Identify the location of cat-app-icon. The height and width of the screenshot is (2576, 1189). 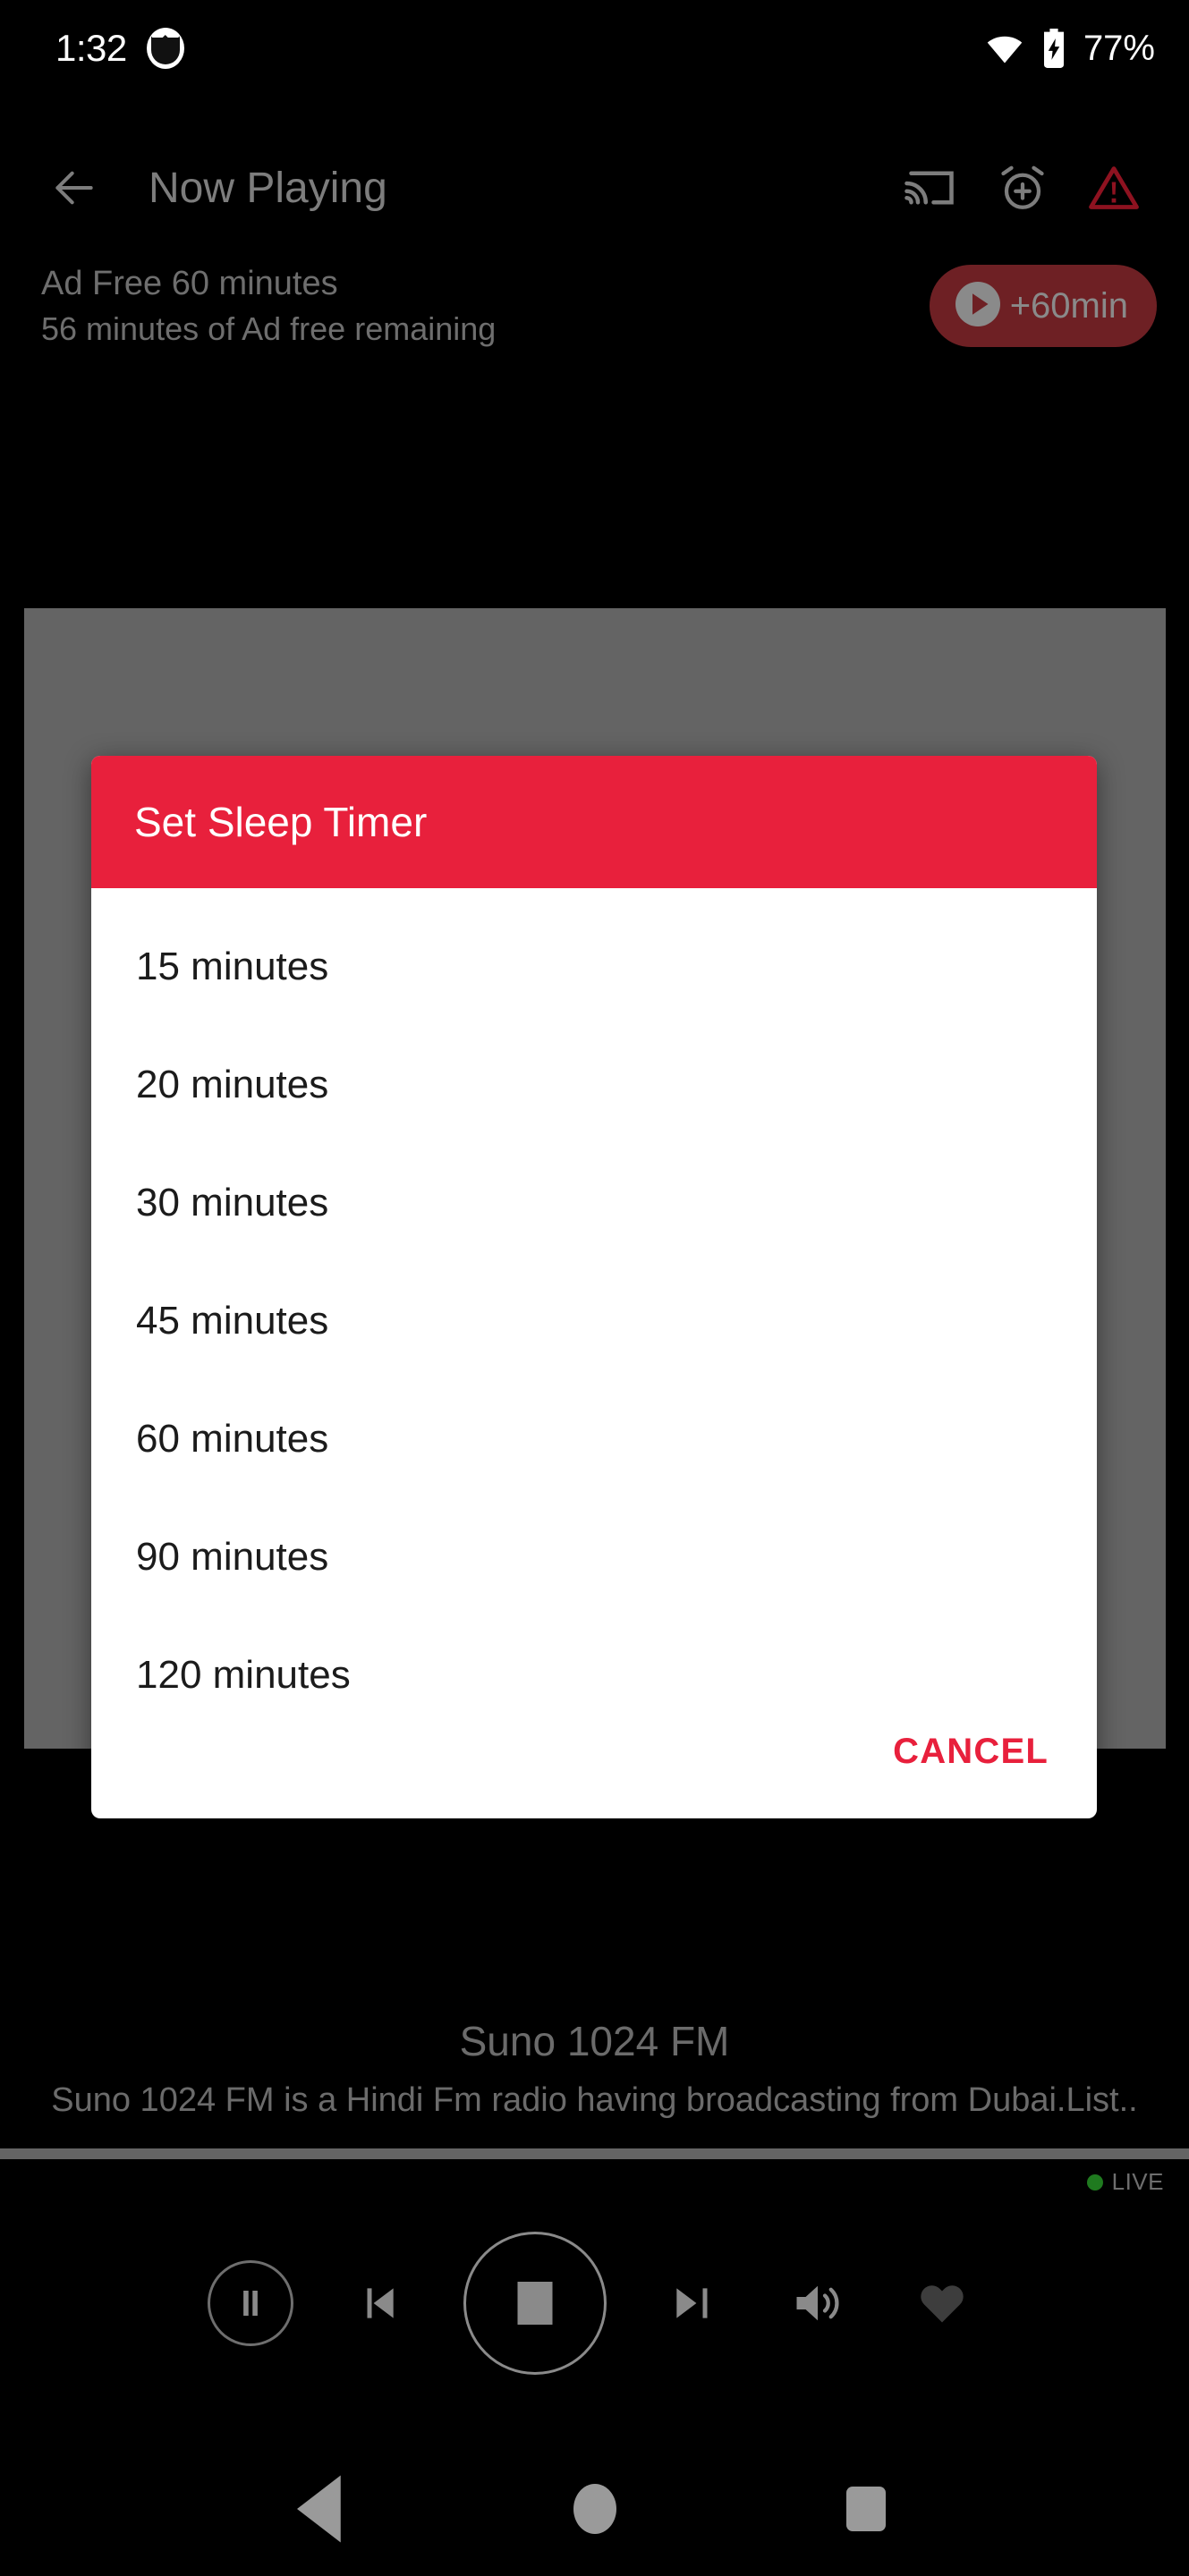
(165, 48).